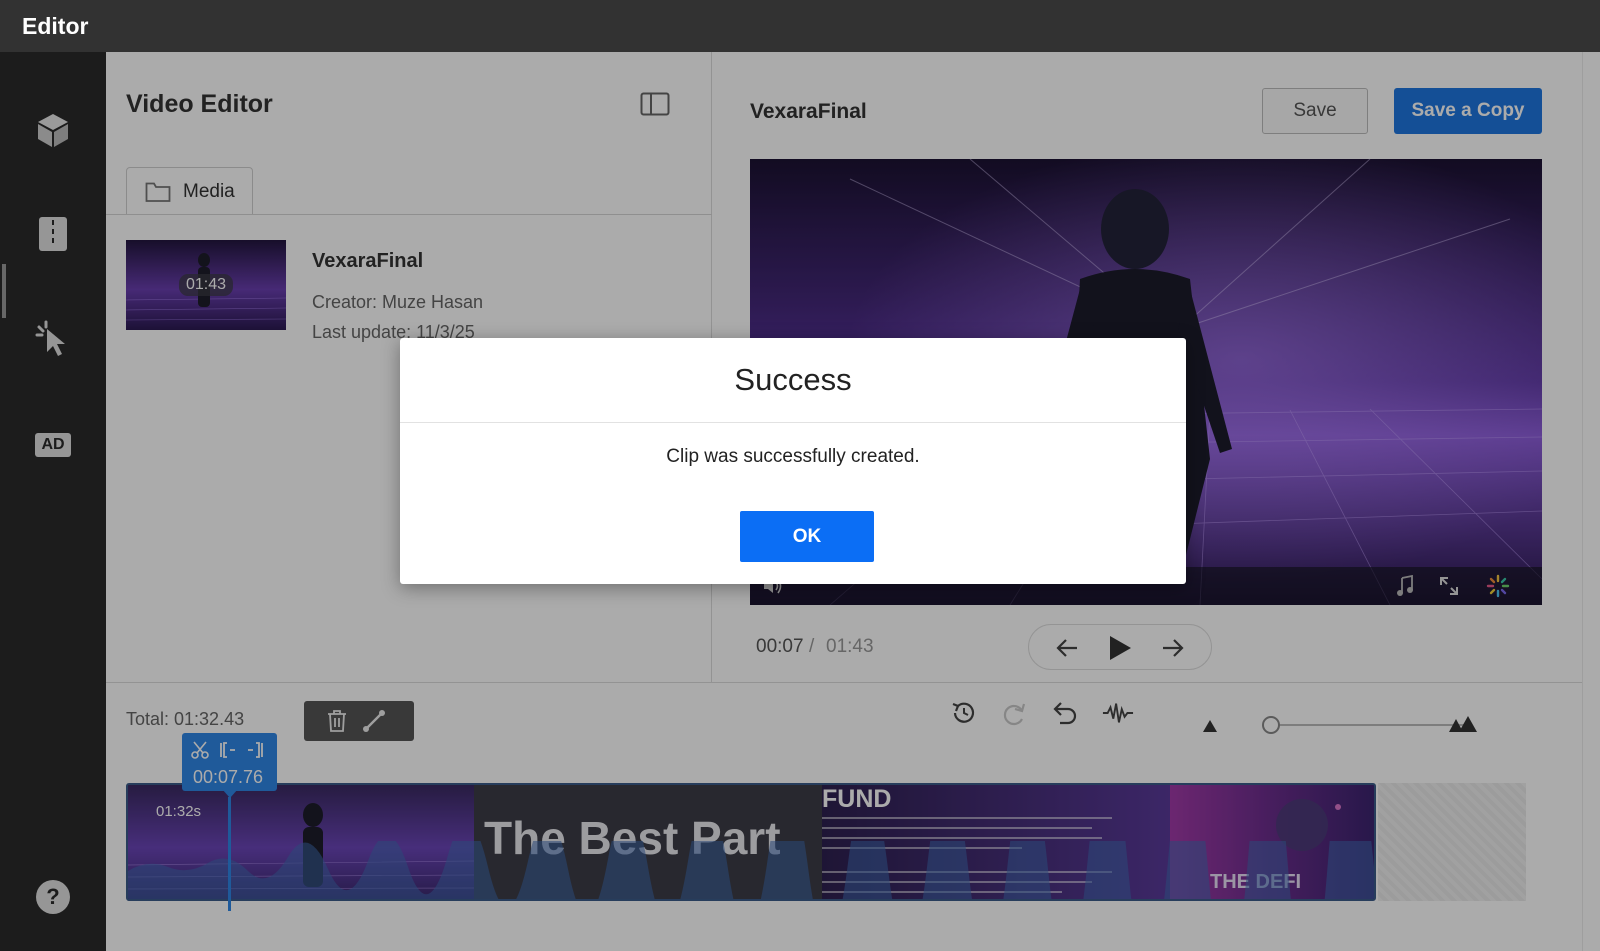  What do you see at coordinates (793, 379) in the screenshot?
I see `dialog-title: Success` at bounding box center [793, 379].